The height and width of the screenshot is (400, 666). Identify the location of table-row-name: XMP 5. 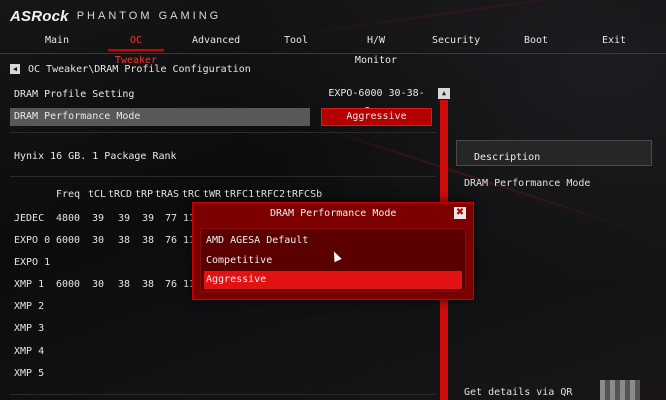
(29, 373).